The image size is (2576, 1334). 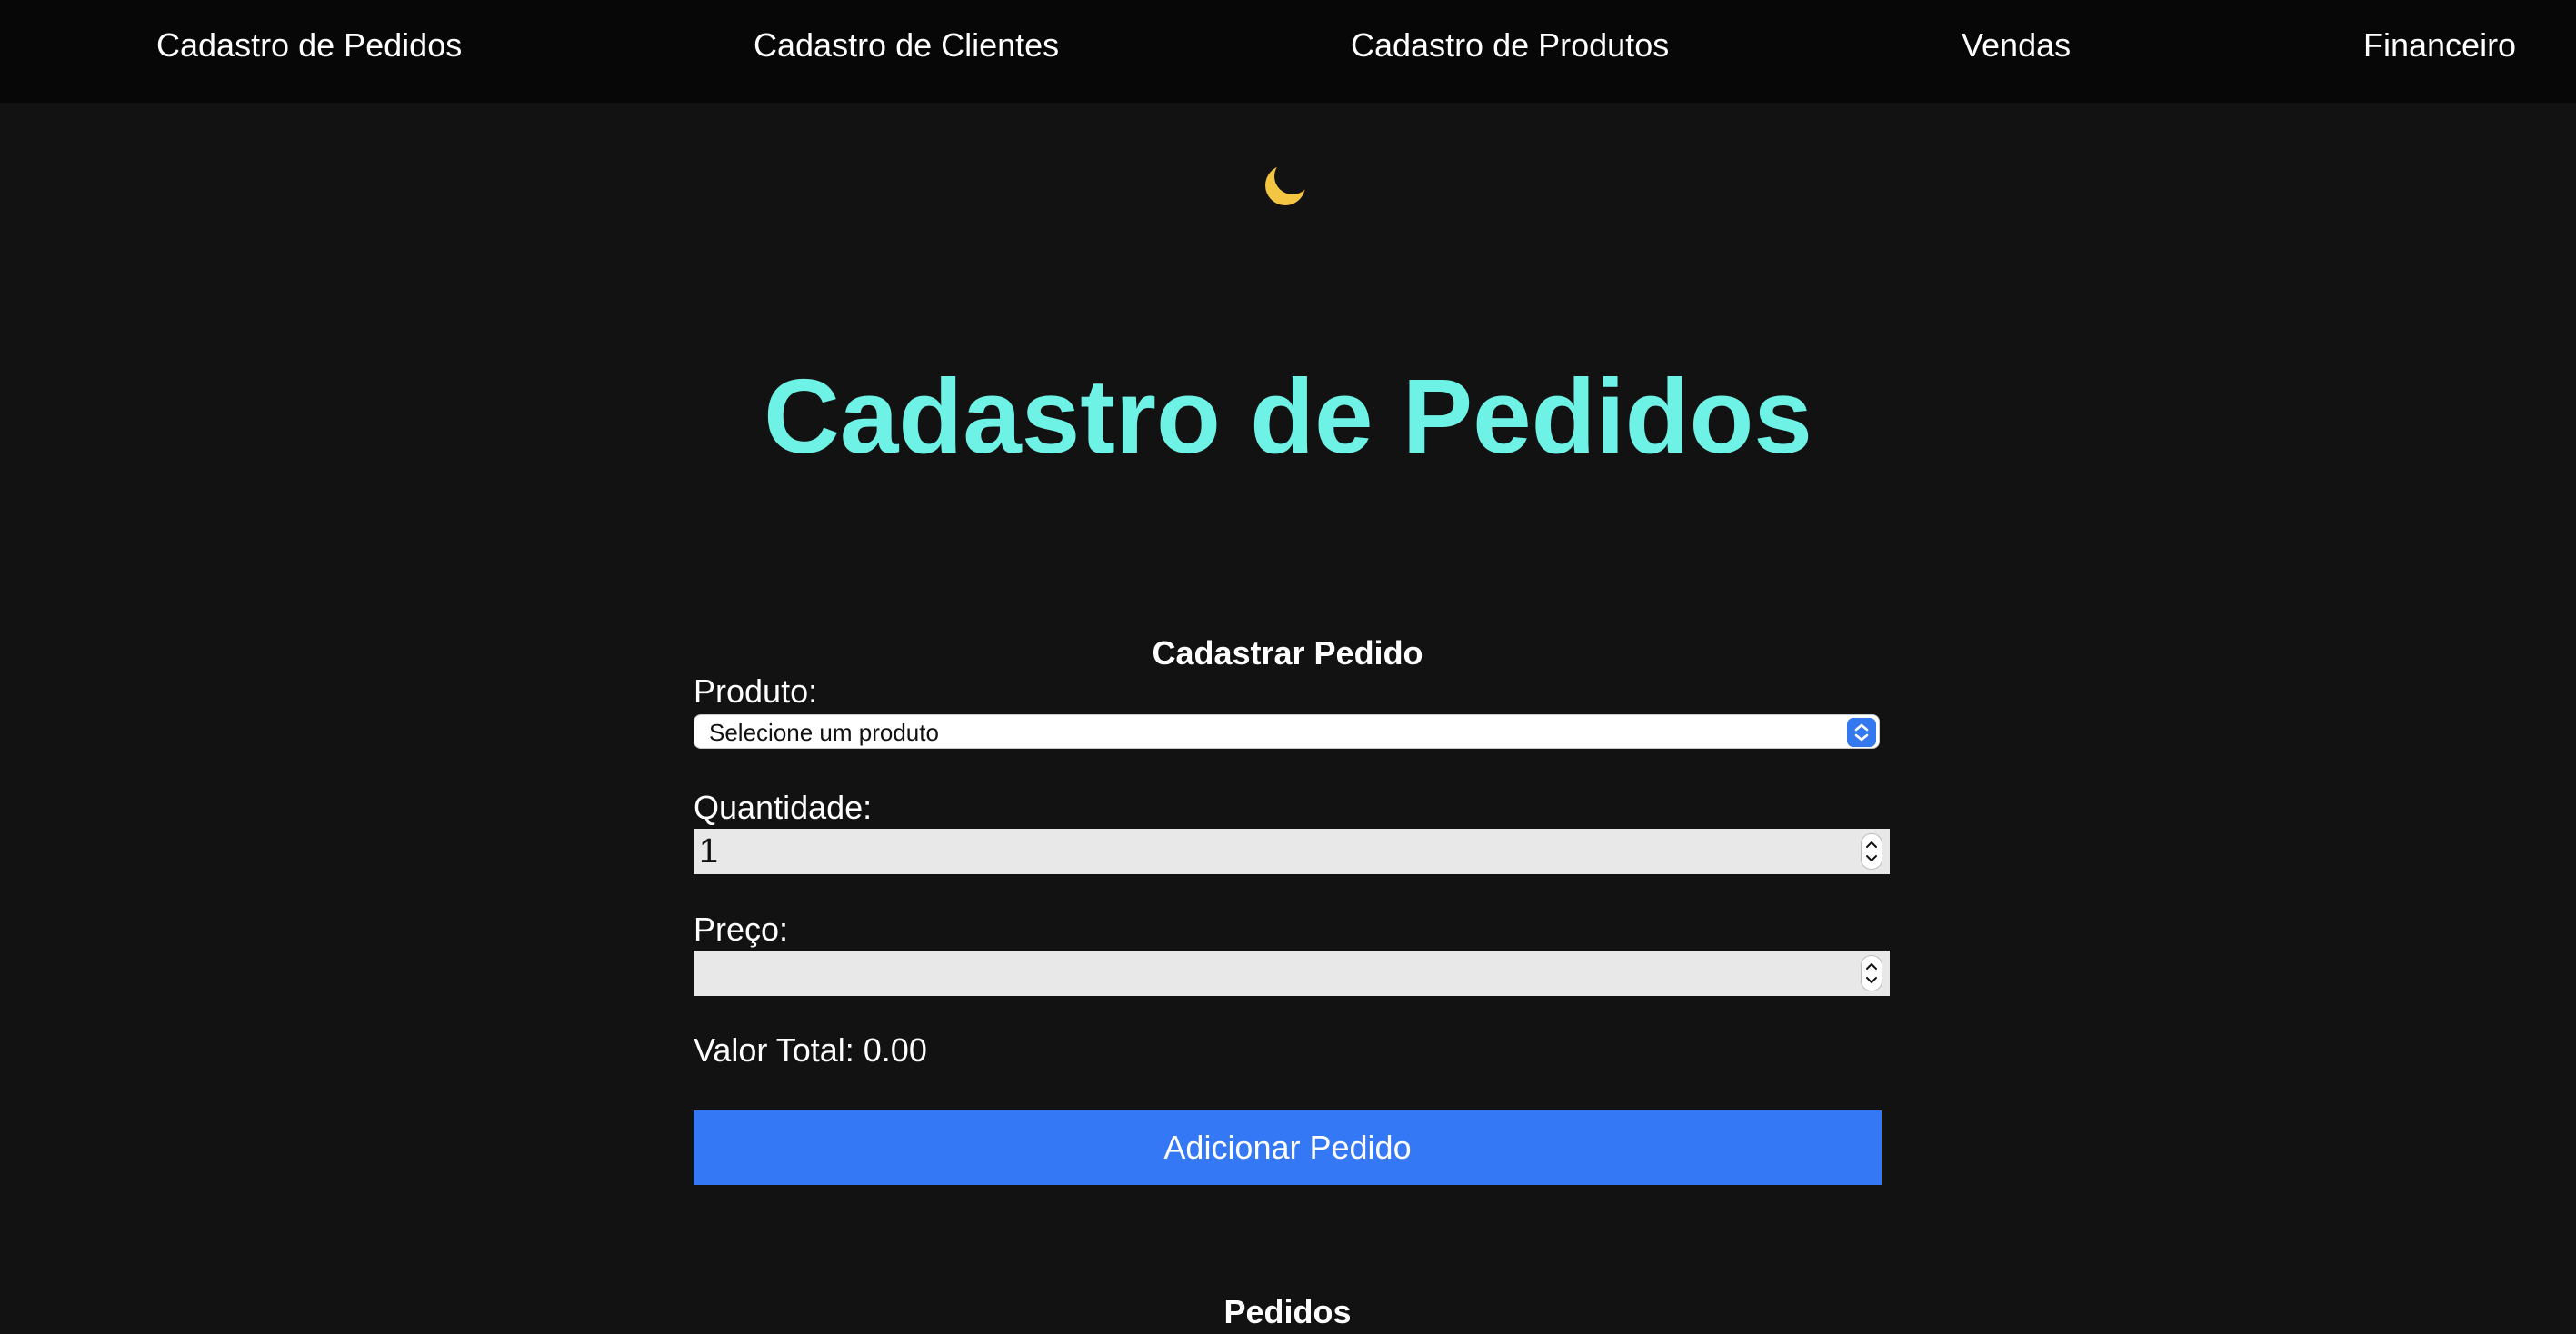 What do you see at coordinates (1288, 1147) in the screenshot?
I see `adicionar-pedido-button: Adicionar Pedido` at bounding box center [1288, 1147].